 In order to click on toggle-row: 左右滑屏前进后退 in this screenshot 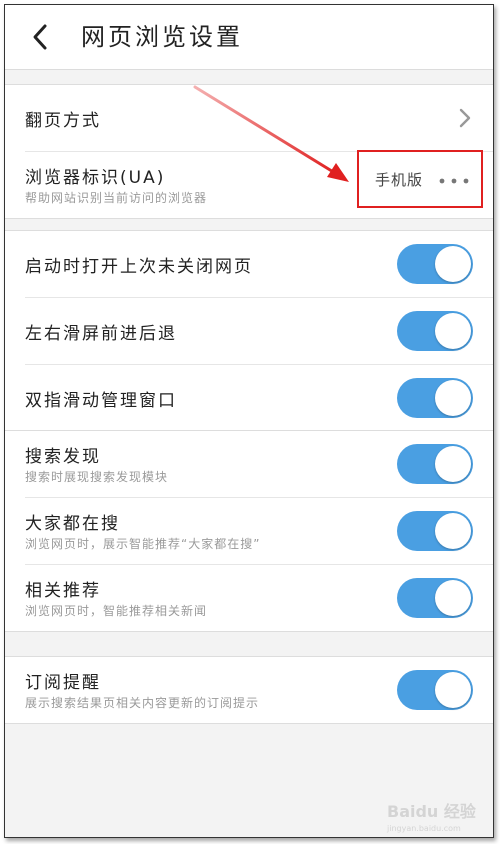, I will do `click(259, 331)`.